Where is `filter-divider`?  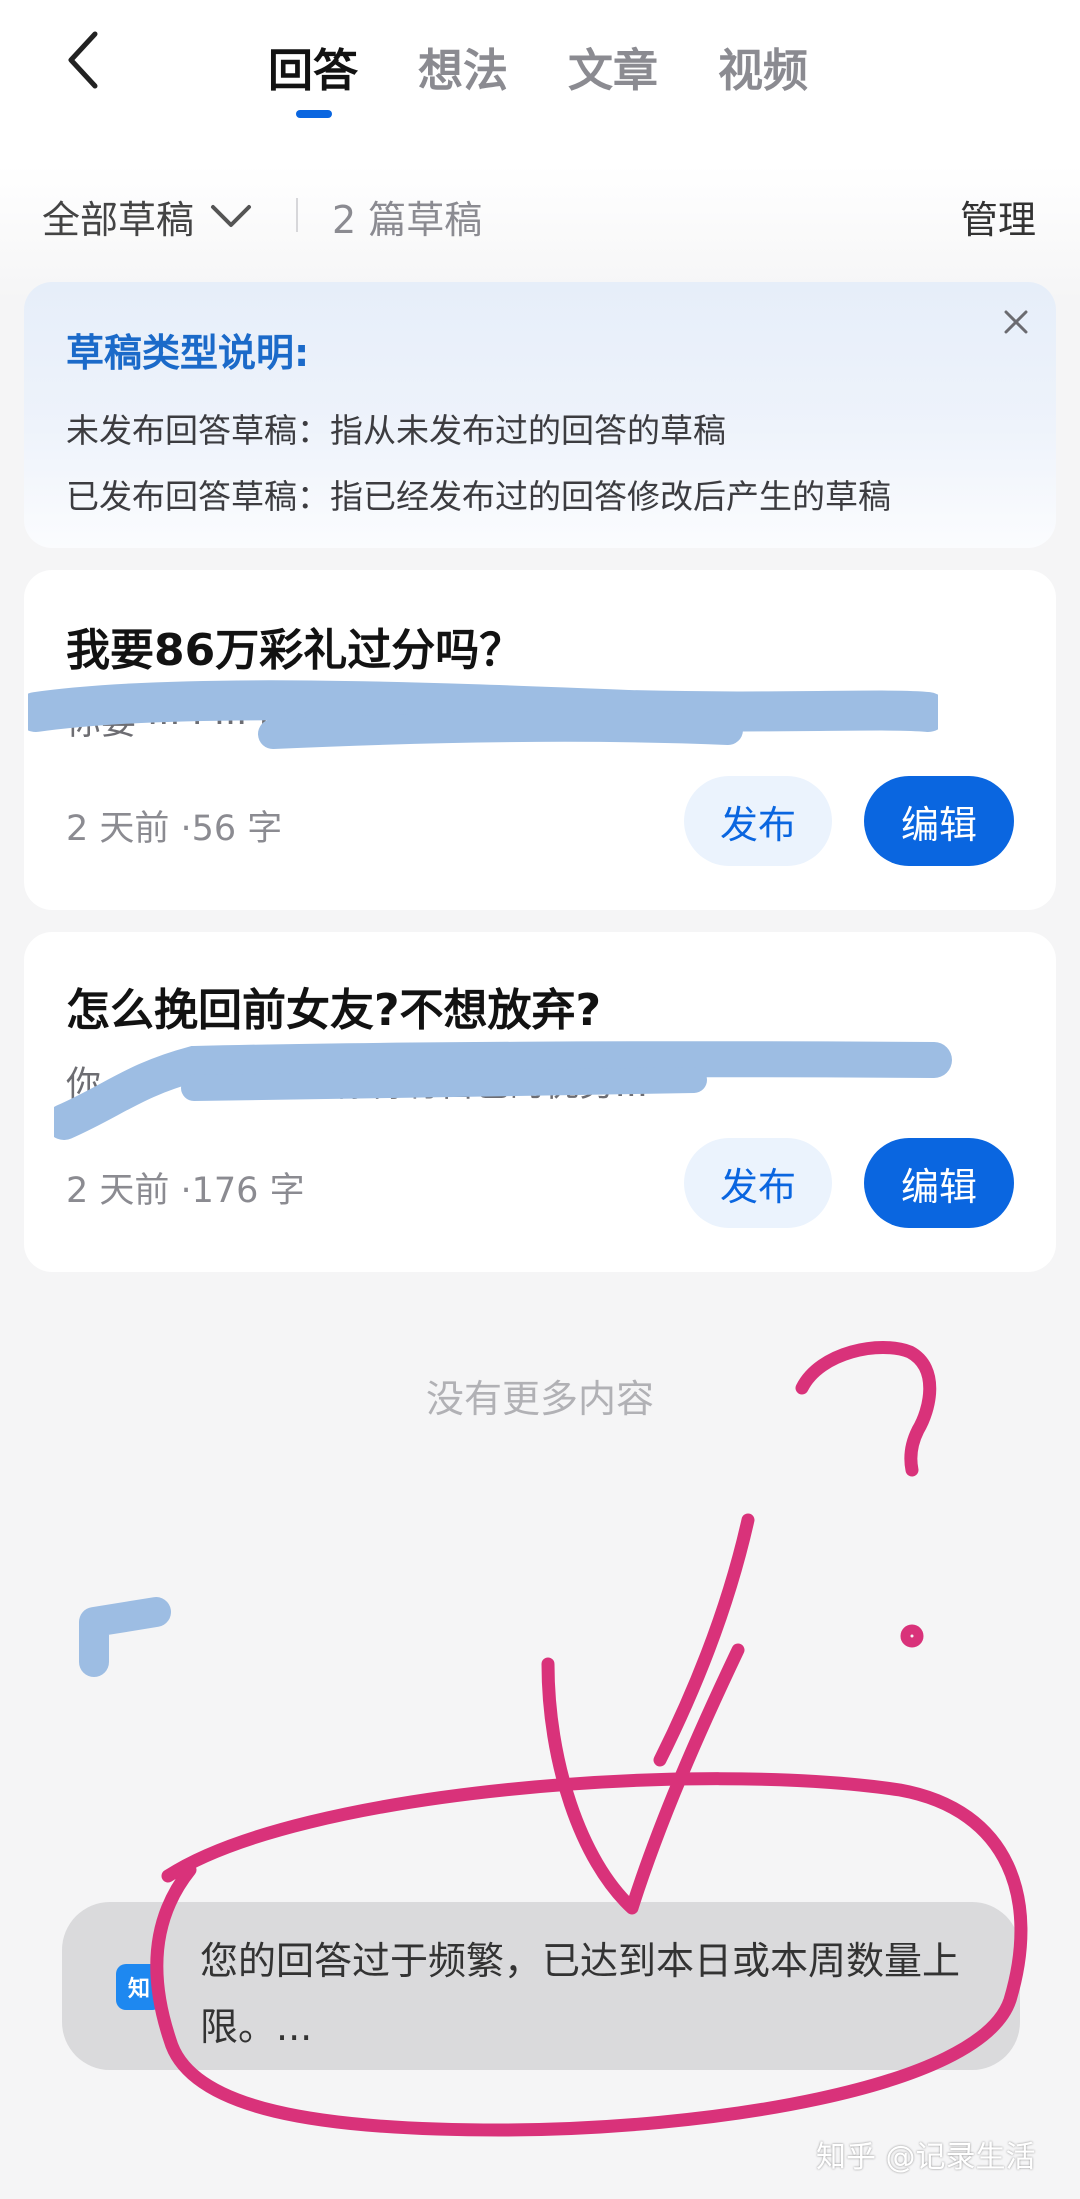 filter-divider is located at coordinates (297, 215).